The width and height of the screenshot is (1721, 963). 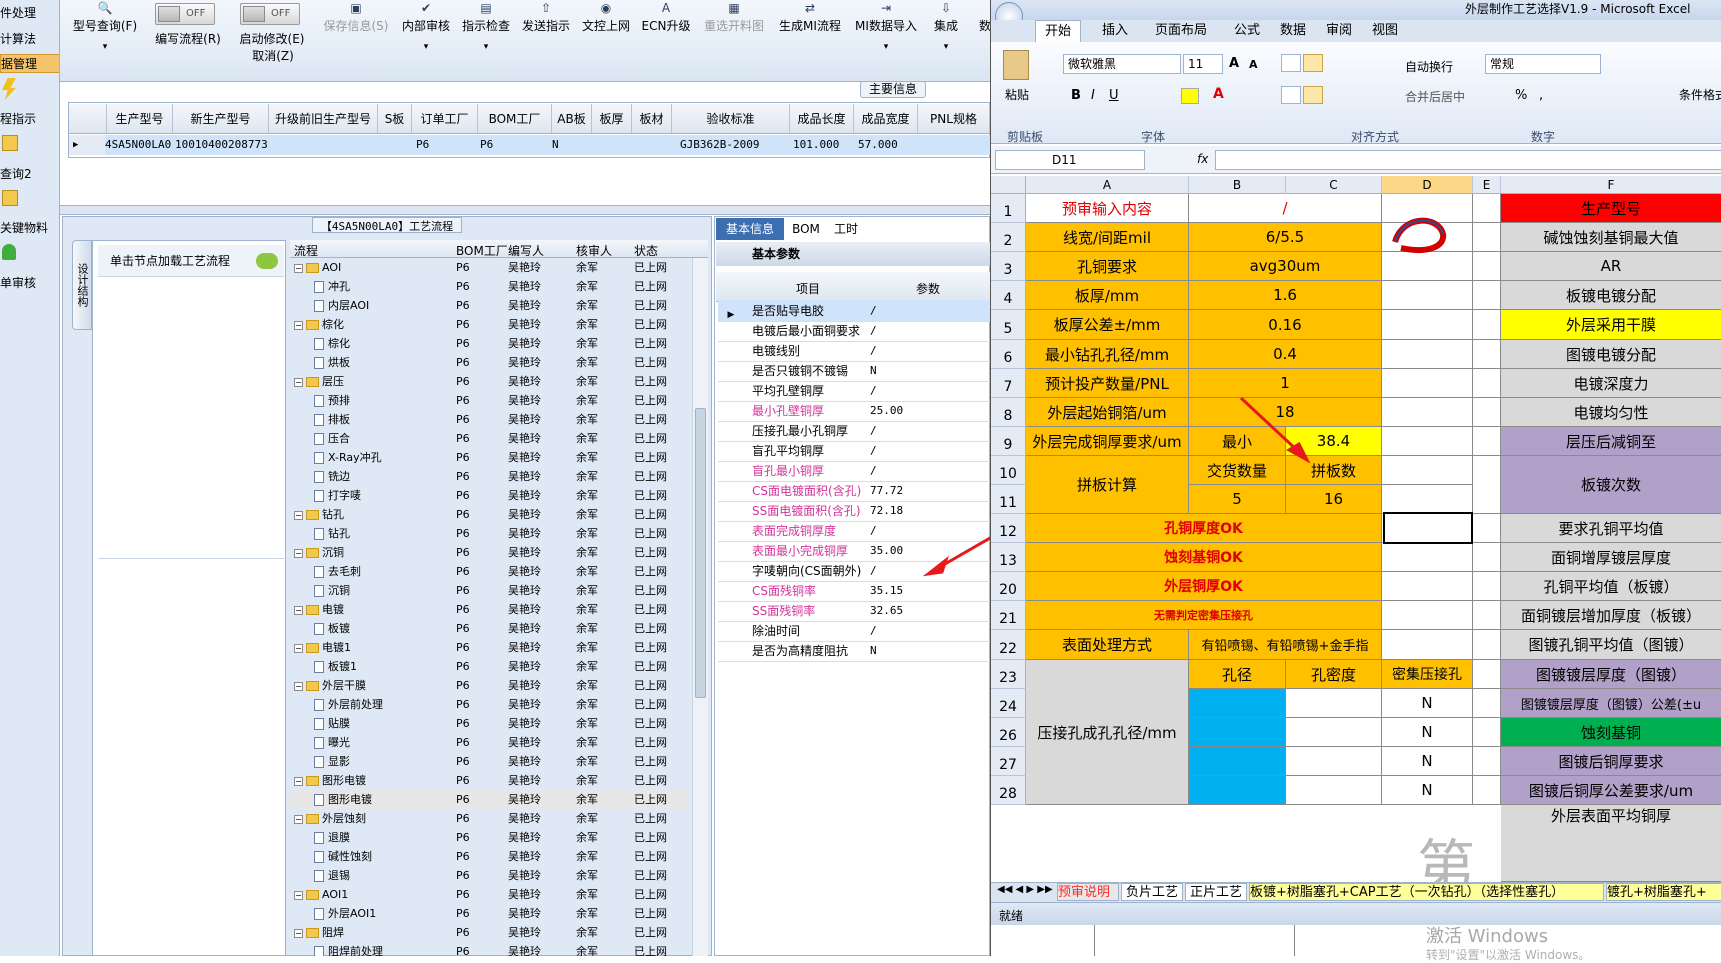 I want to click on grid-col-header: 板材, so click(x=652, y=119).